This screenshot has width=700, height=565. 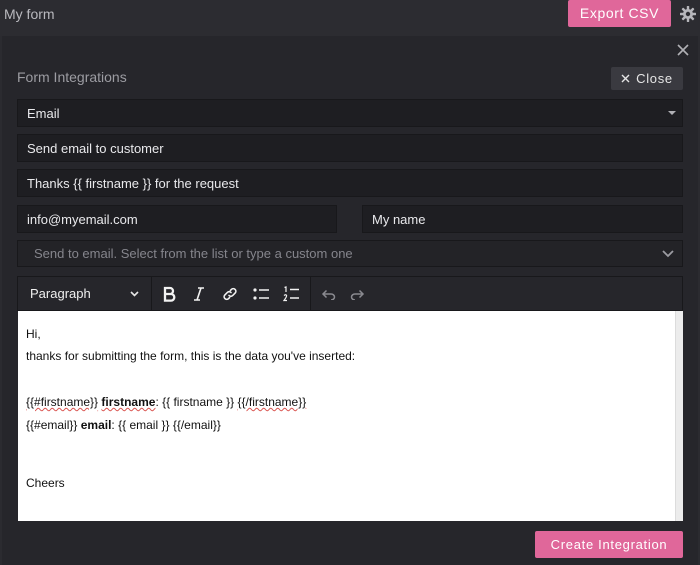 What do you see at coordinates (52, 425) in the screenshot?
I see `email-open-tag: {{#email}}` at bounding box center [52, 425].